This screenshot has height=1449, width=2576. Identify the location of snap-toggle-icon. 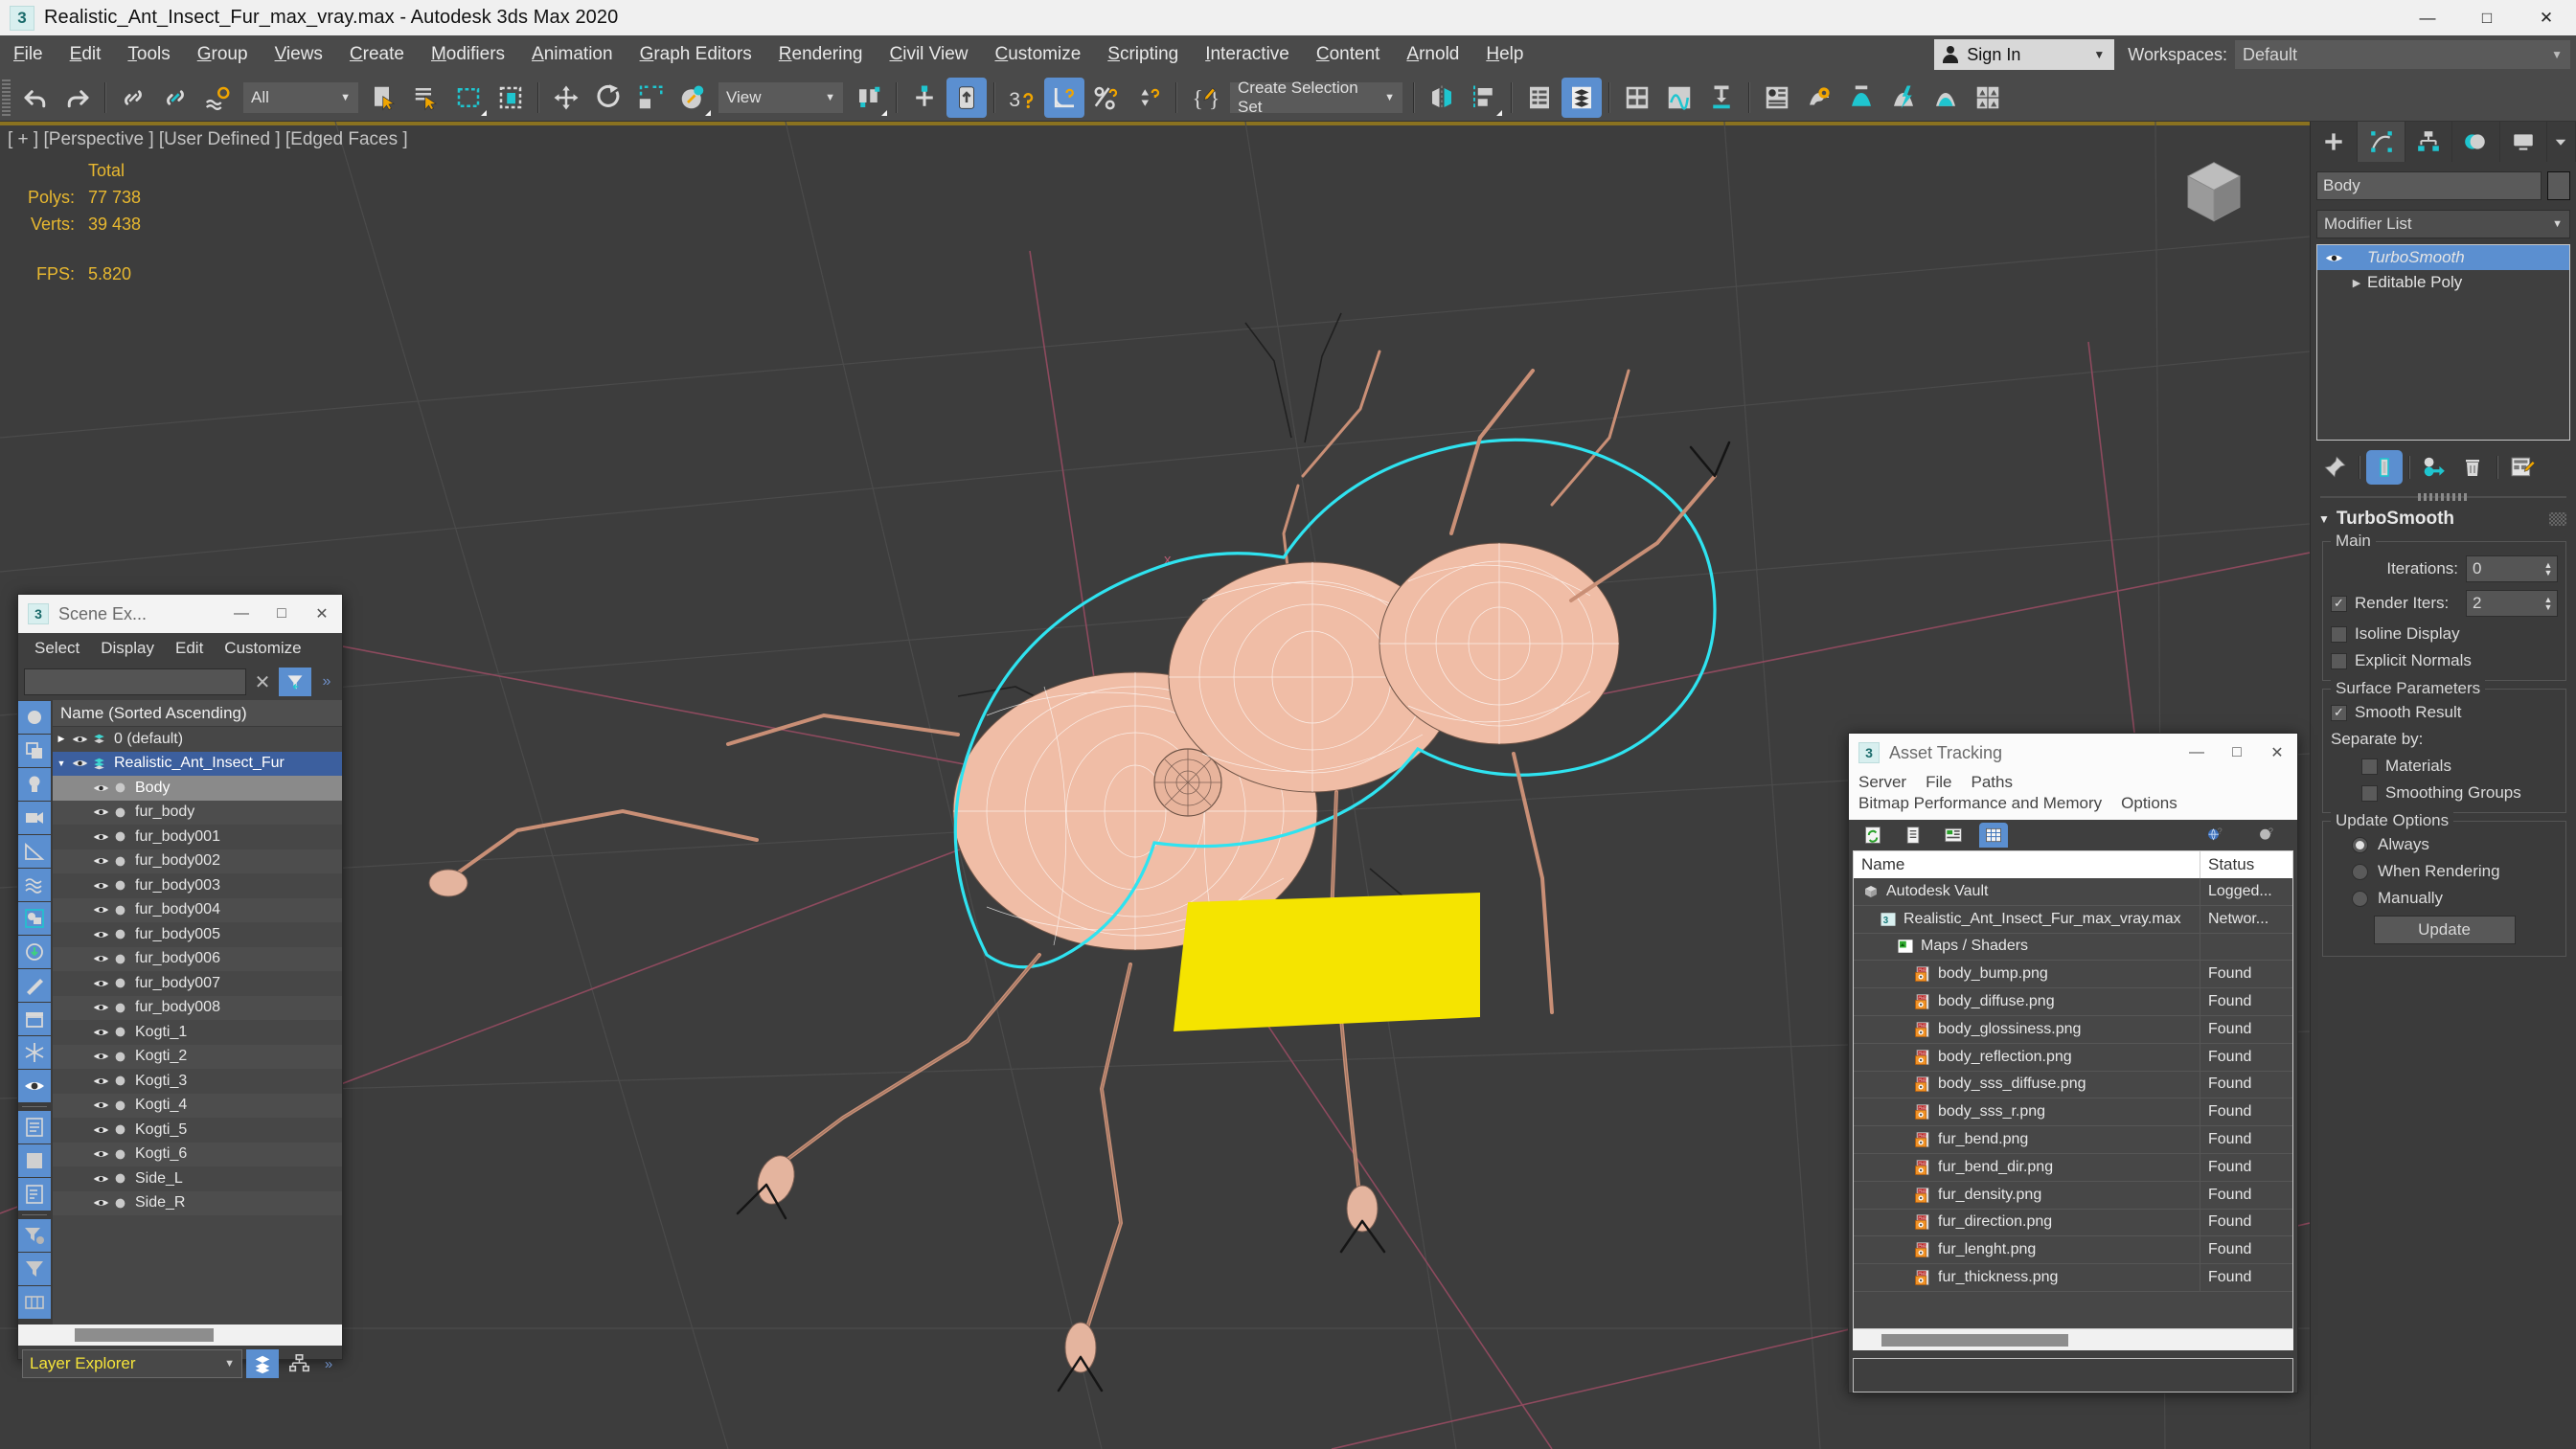
(966, 97).